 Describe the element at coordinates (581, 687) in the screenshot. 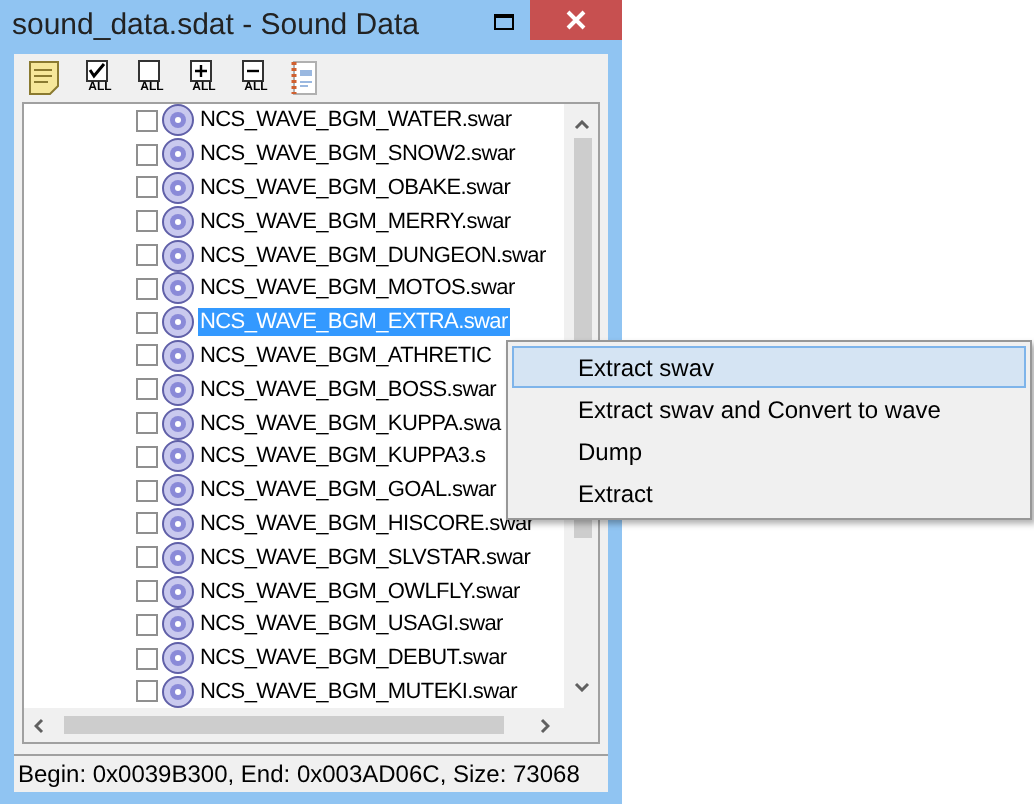

I see `scroll-down-icon` at that location.